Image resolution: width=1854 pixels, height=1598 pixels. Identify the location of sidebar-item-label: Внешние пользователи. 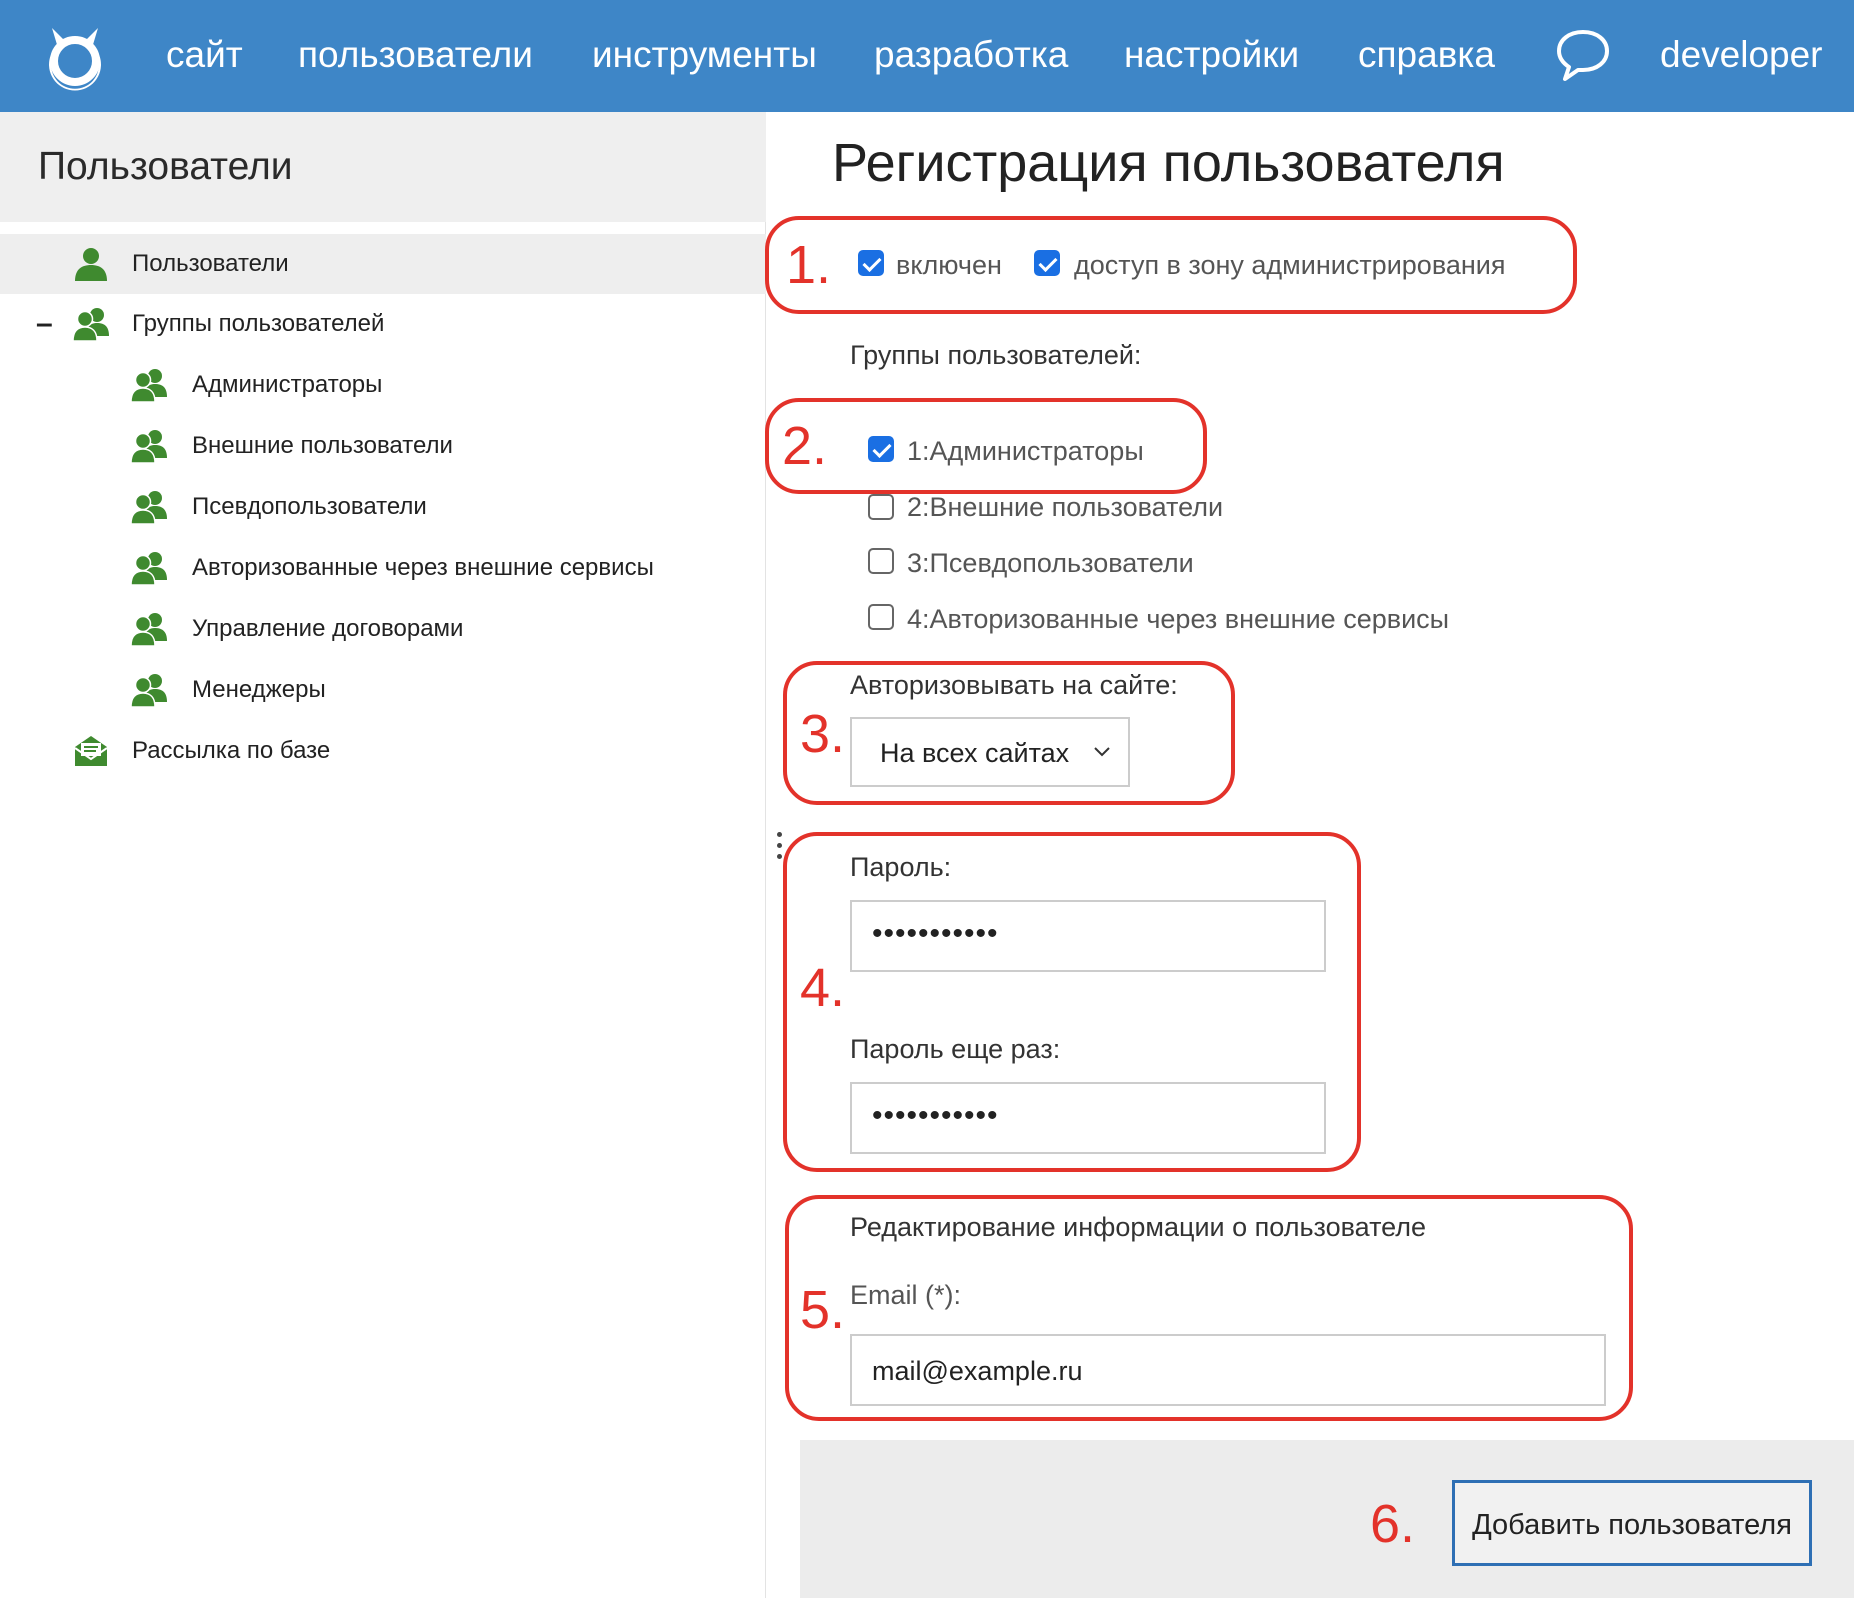
(322, 445).